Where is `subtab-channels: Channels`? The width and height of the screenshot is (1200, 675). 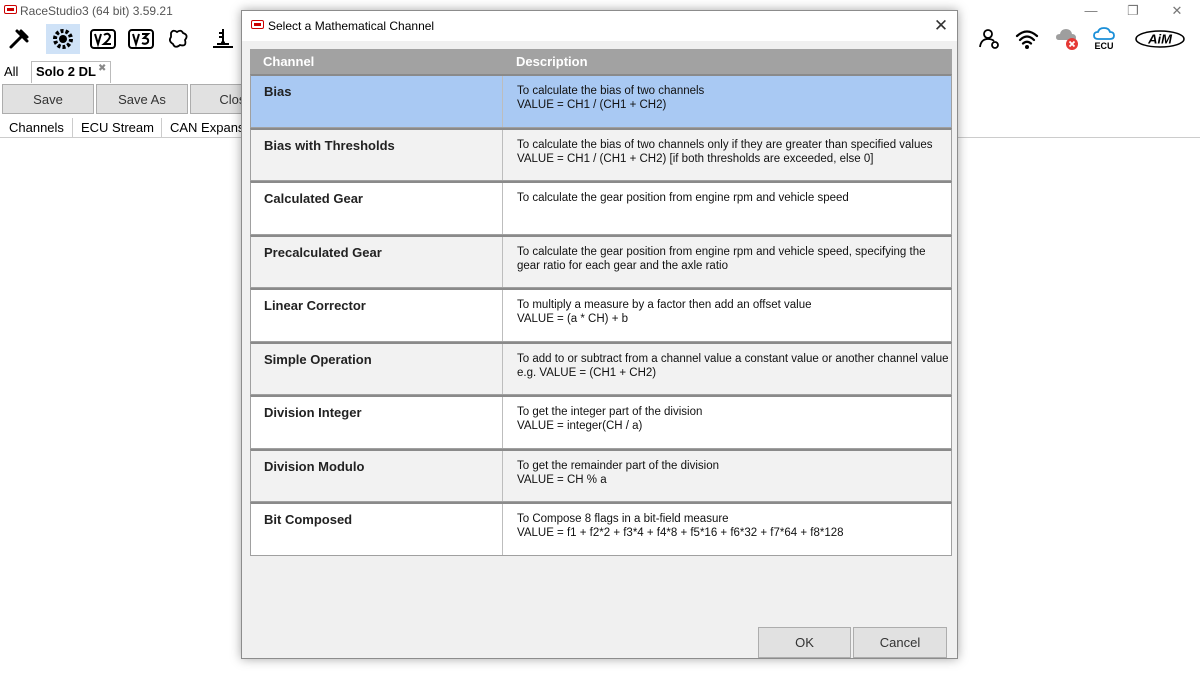 subtab-channels: Channels is located at coordinates (37, 128).